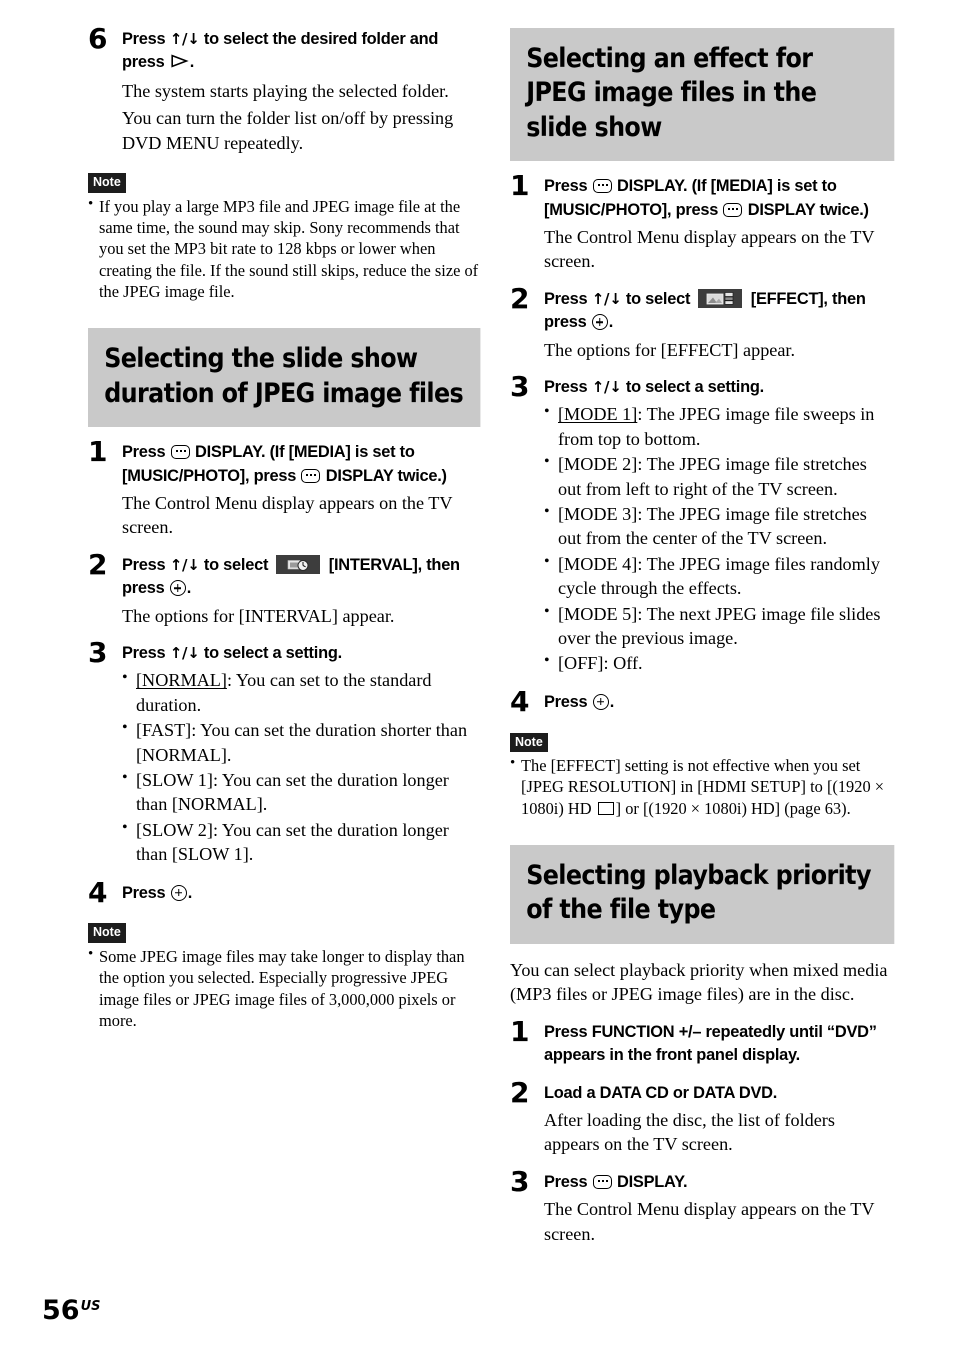  I want to click on option-label: [MODE 3], so click(598, 514).